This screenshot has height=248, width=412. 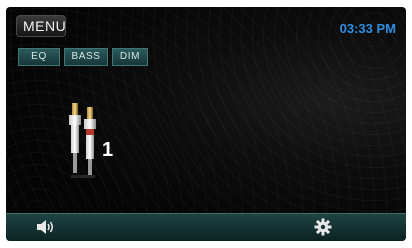 I want to click on audio-controls: EQ BASS DIM, so click(x=83, y=57).